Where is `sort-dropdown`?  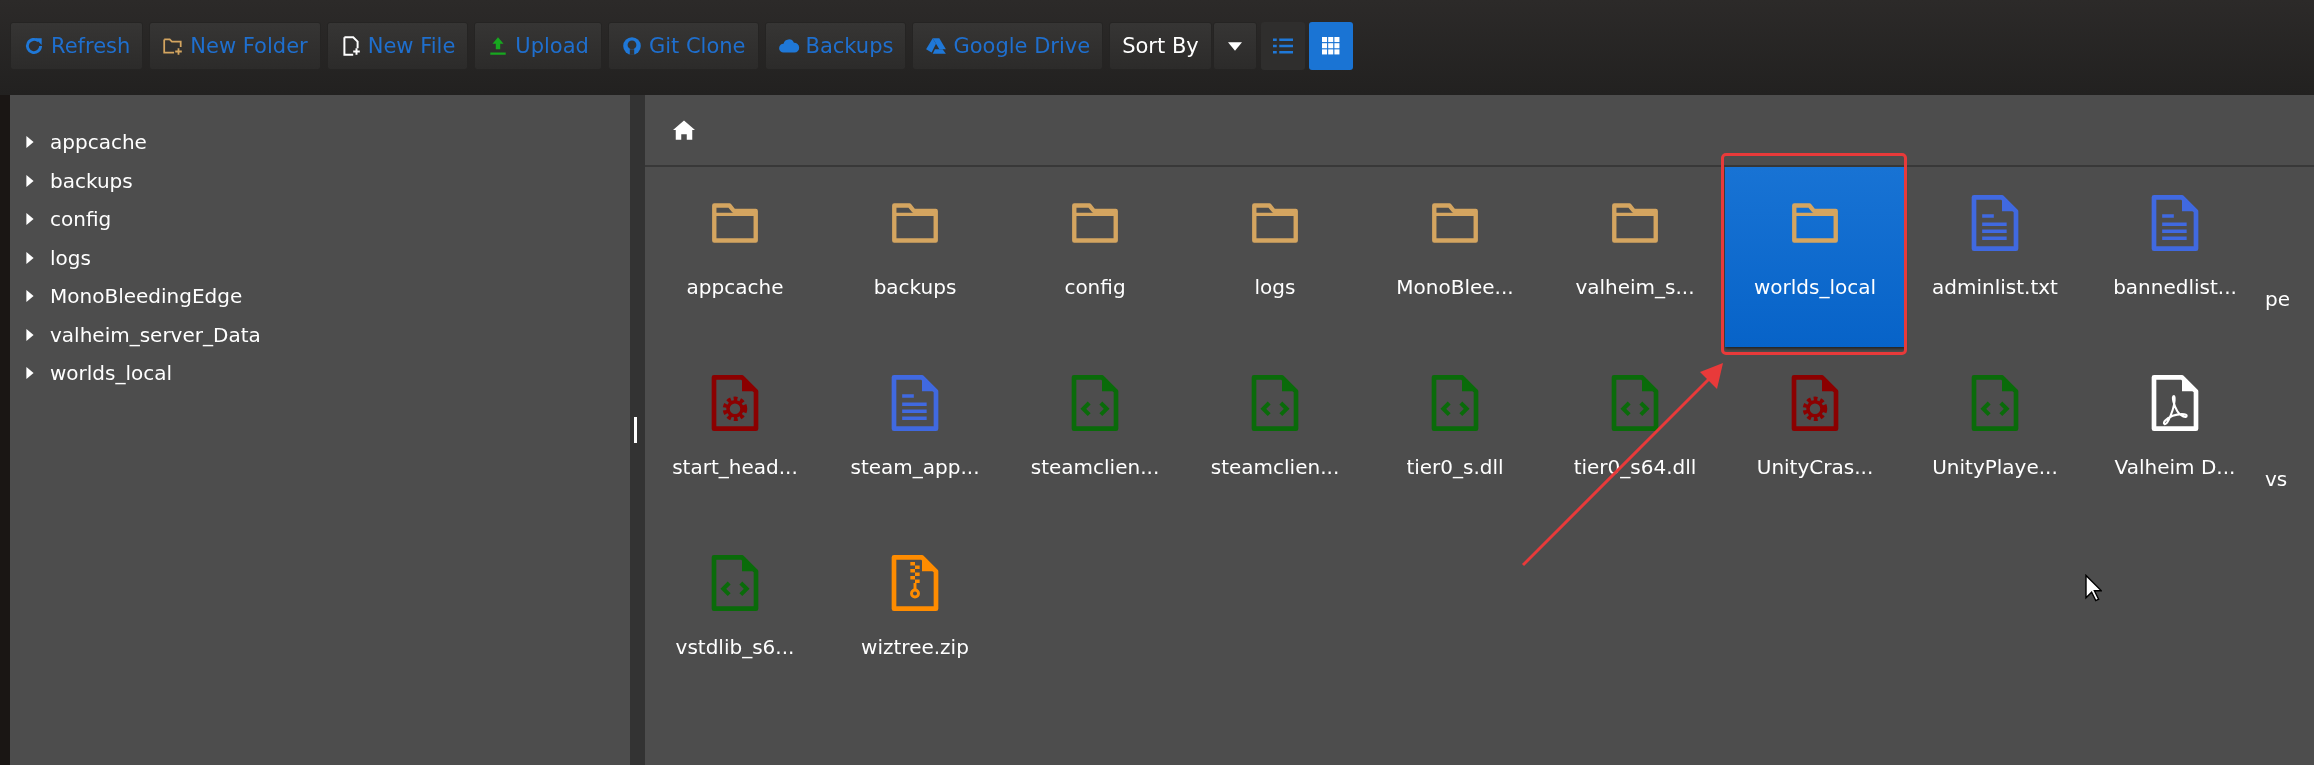 sort-dropdown is located at coordinates (1234, 46).